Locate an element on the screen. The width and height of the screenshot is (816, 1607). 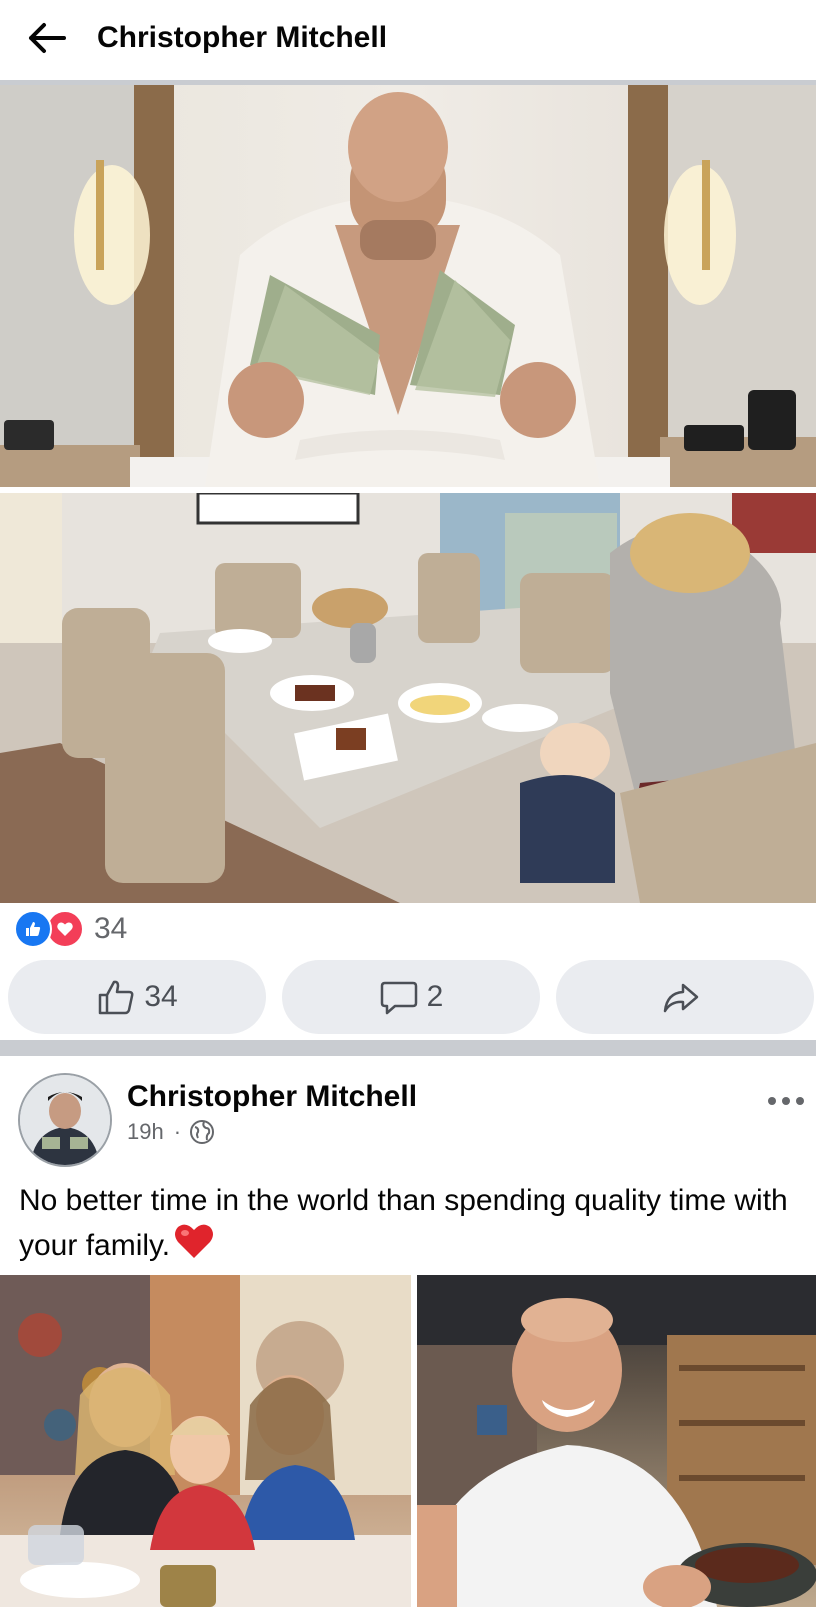
avatar is located at coordinates (65, 1120).